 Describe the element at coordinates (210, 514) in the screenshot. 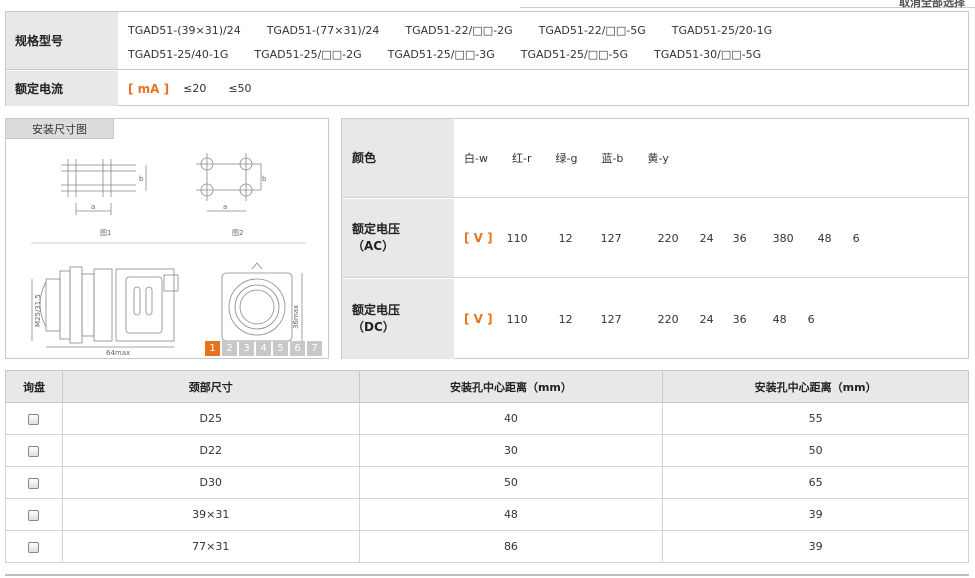

I see `neck-cell: 39×31` at that location.